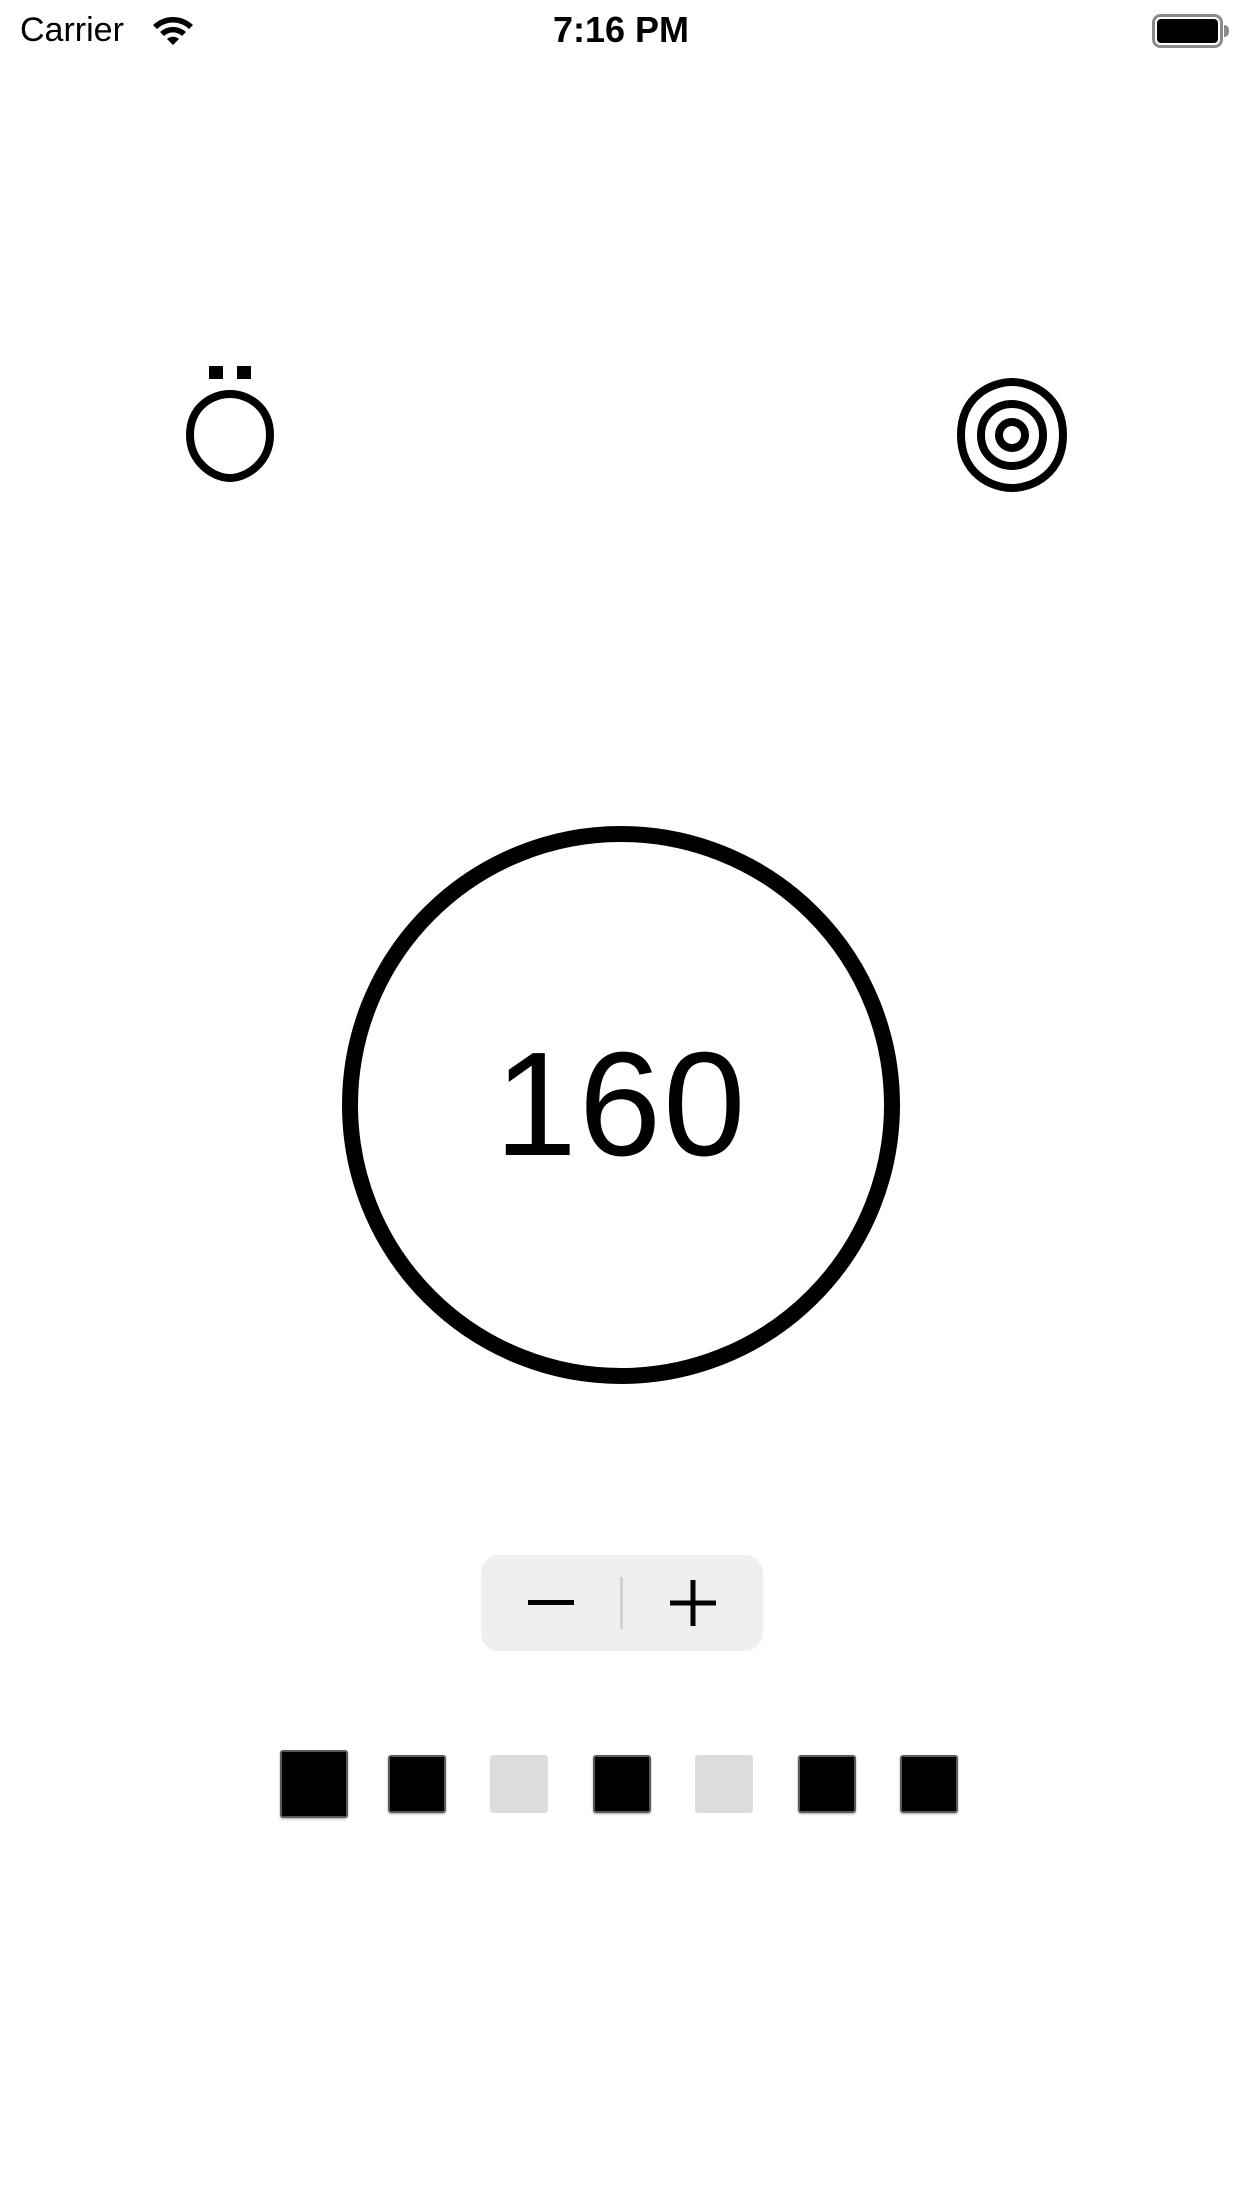 The image size is (1242, 2208). I want to click on plus-icon, so click(693, 1603).